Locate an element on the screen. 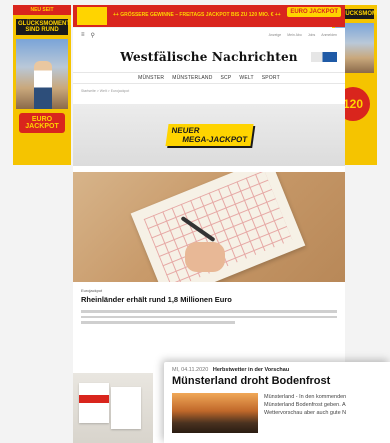  menu-icon: ≡ is located at coordinates (83, 35).